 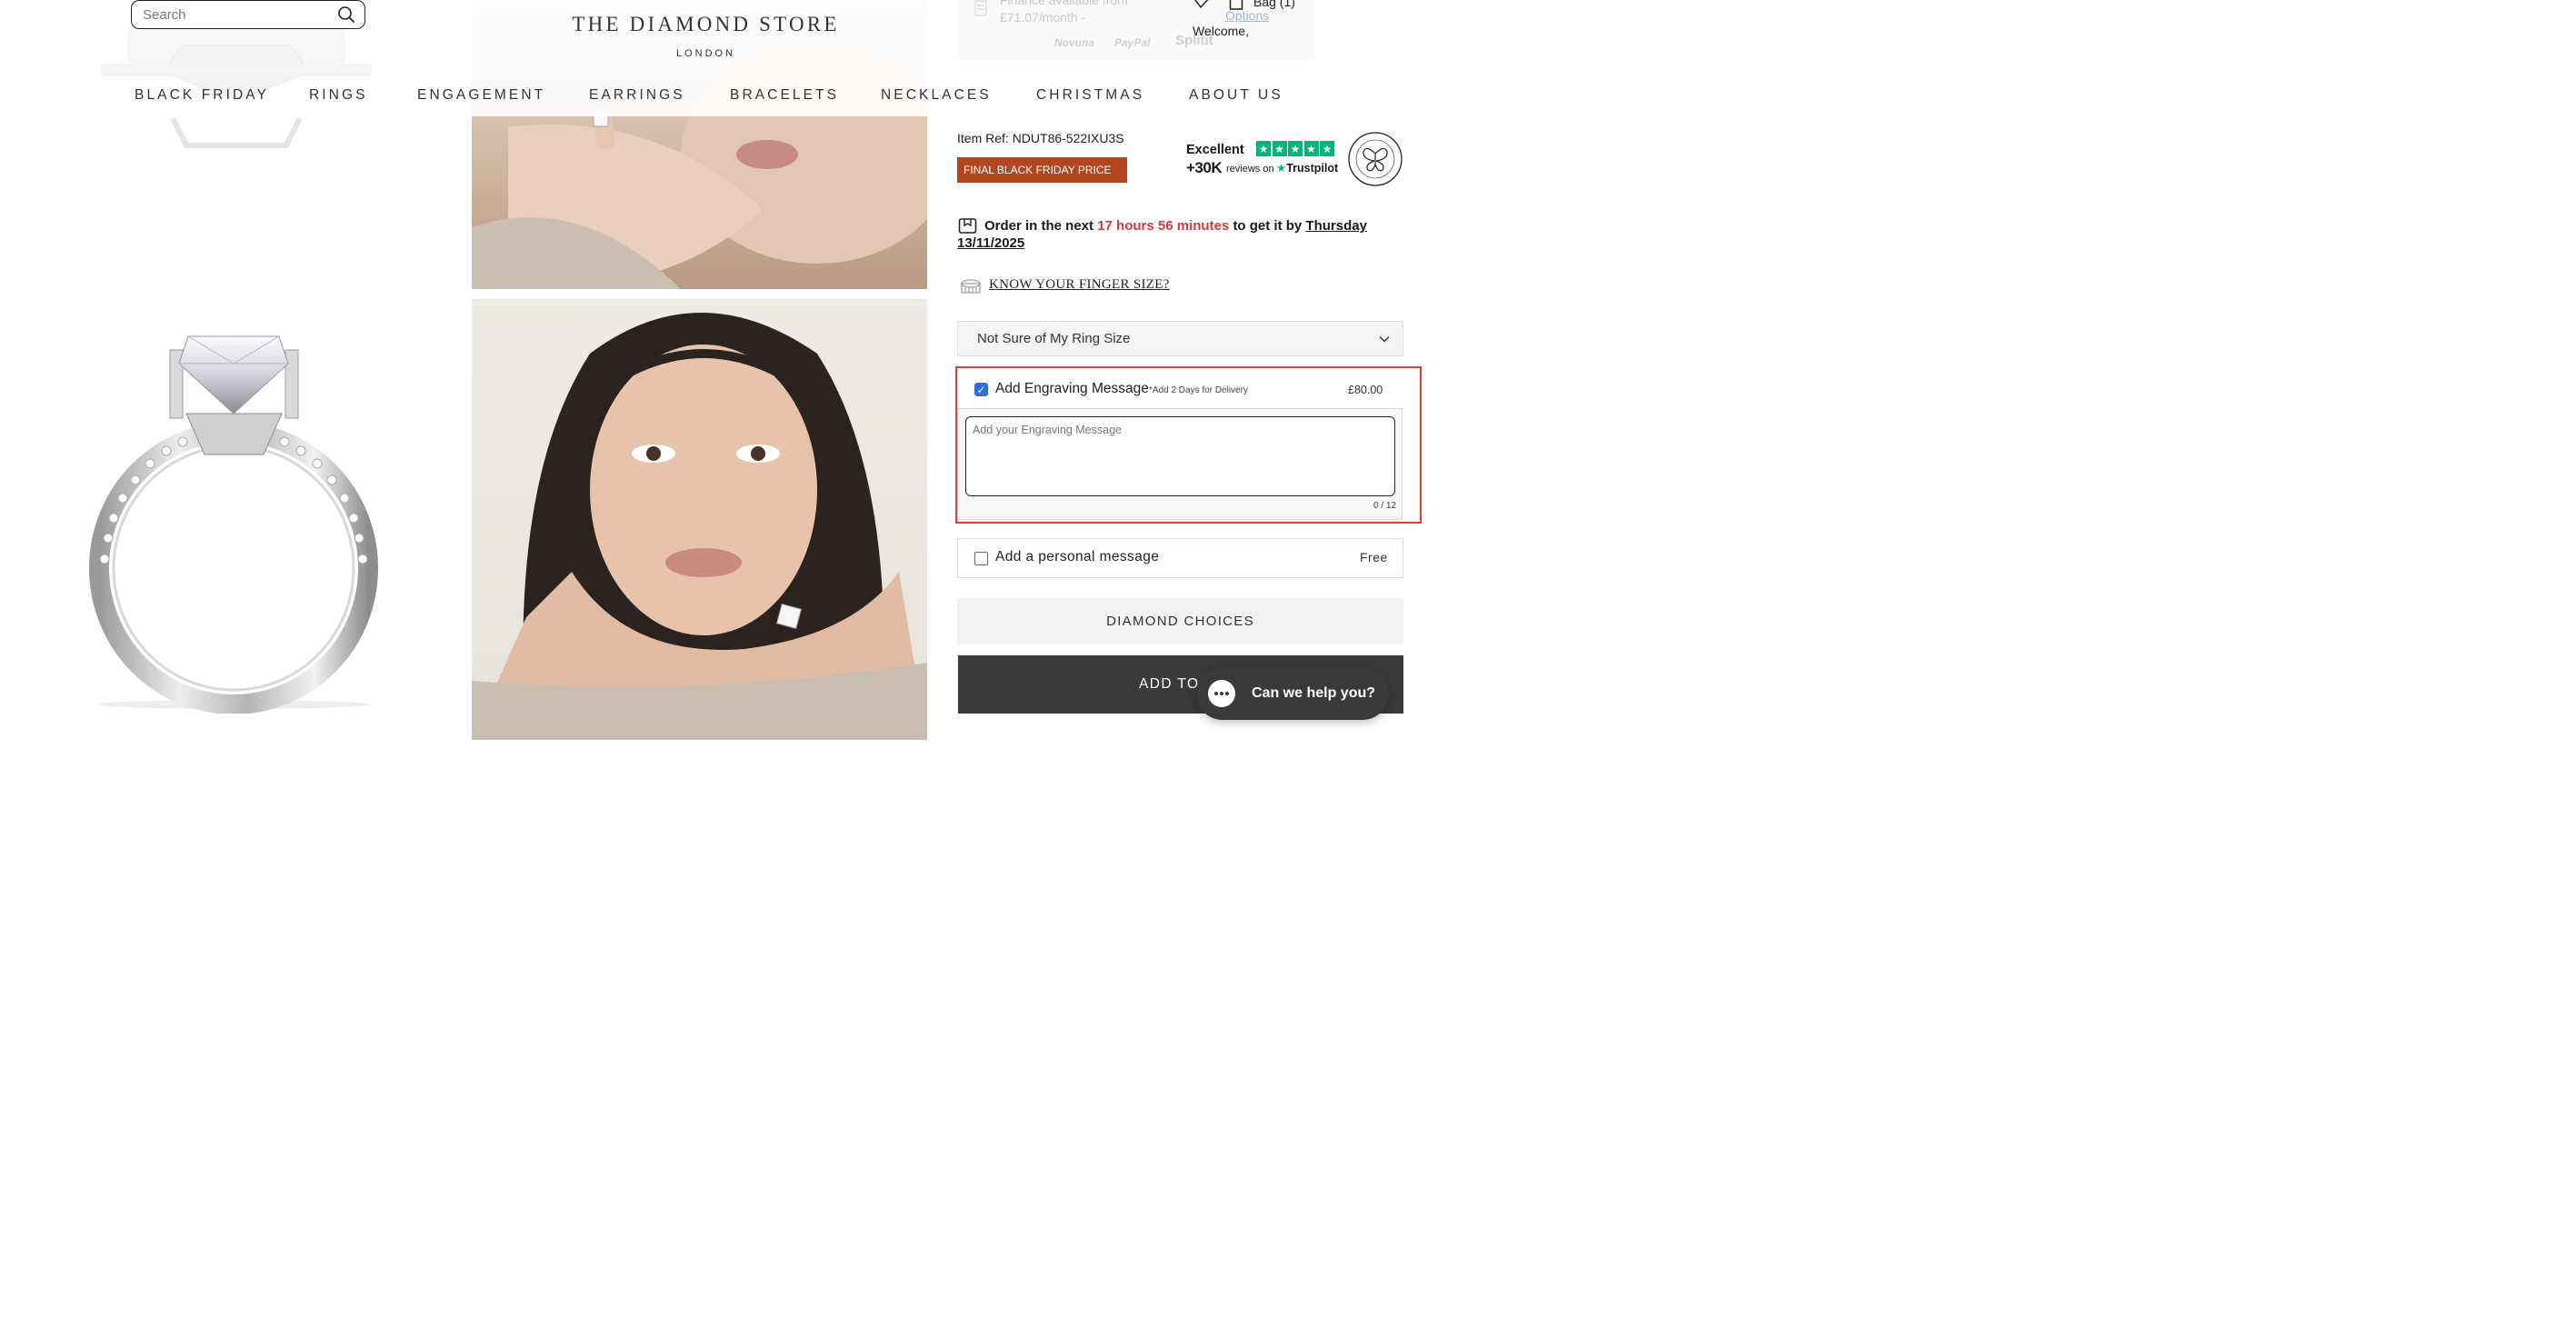 I want to click on finance-line-1: Finance available from, so click(x=1064, y=3).